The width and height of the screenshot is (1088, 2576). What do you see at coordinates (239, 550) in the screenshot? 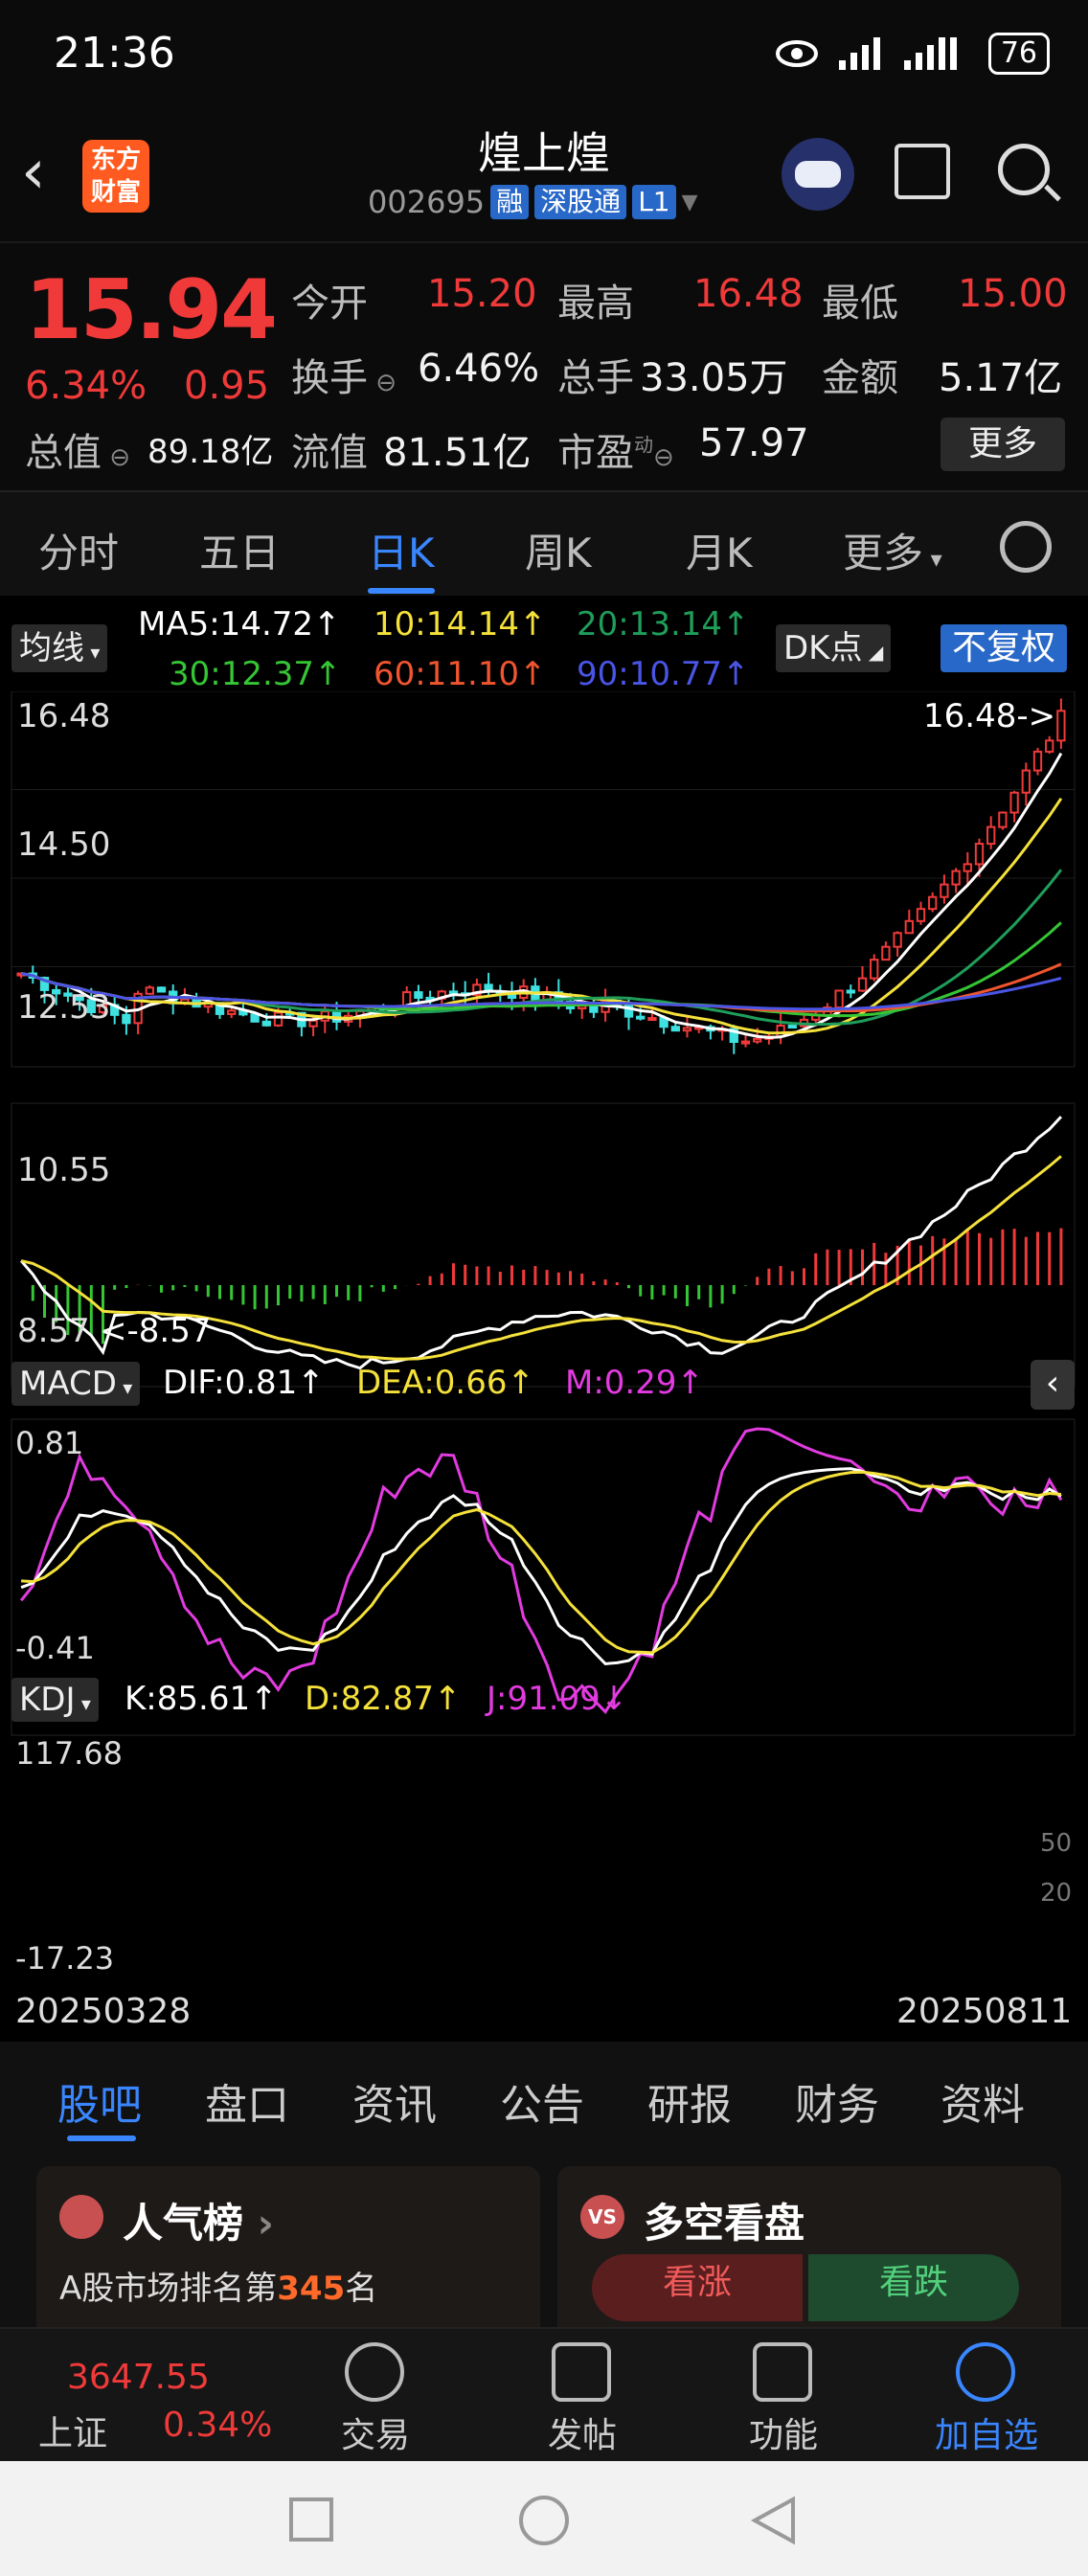
I see `tab-five-day: 五日` at bounding box center [239, 550].